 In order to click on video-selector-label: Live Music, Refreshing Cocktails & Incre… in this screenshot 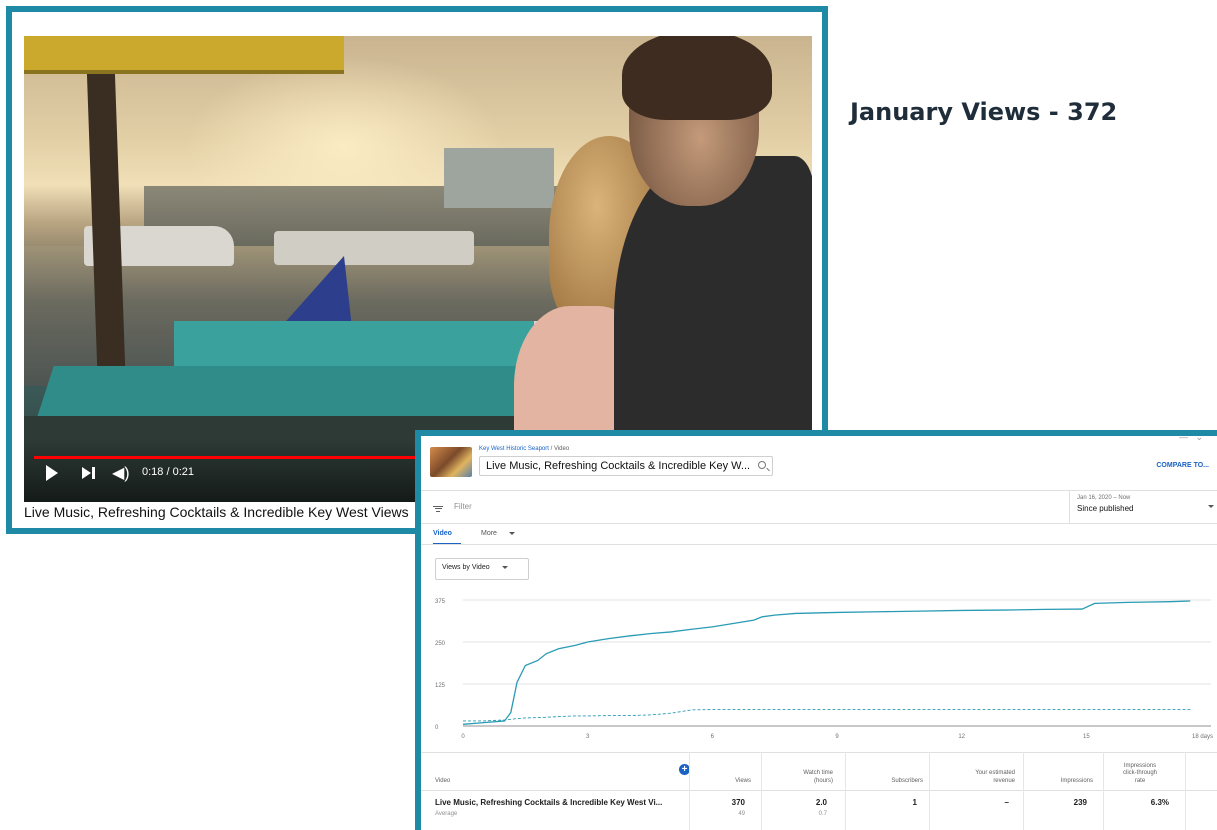, I will do `click(618, 466)`.